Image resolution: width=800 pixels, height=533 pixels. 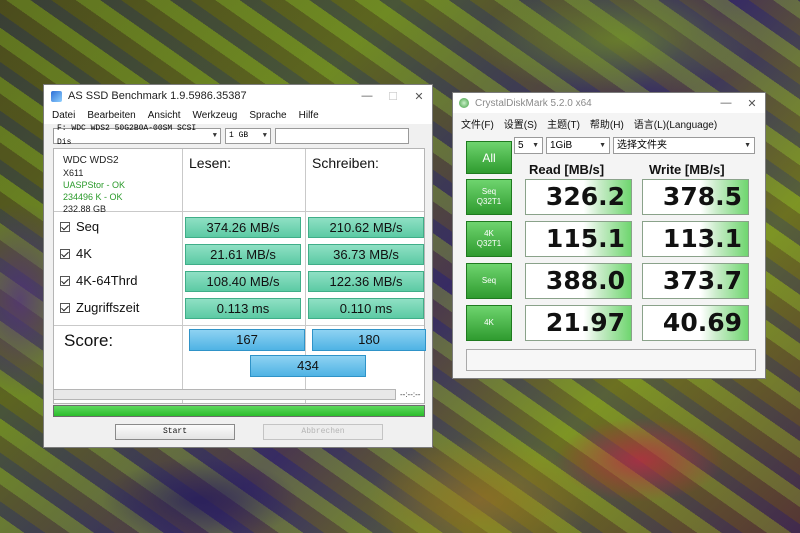 I want to click on 4k-q32t1-read: 115.1, so click(x=578, y=239).